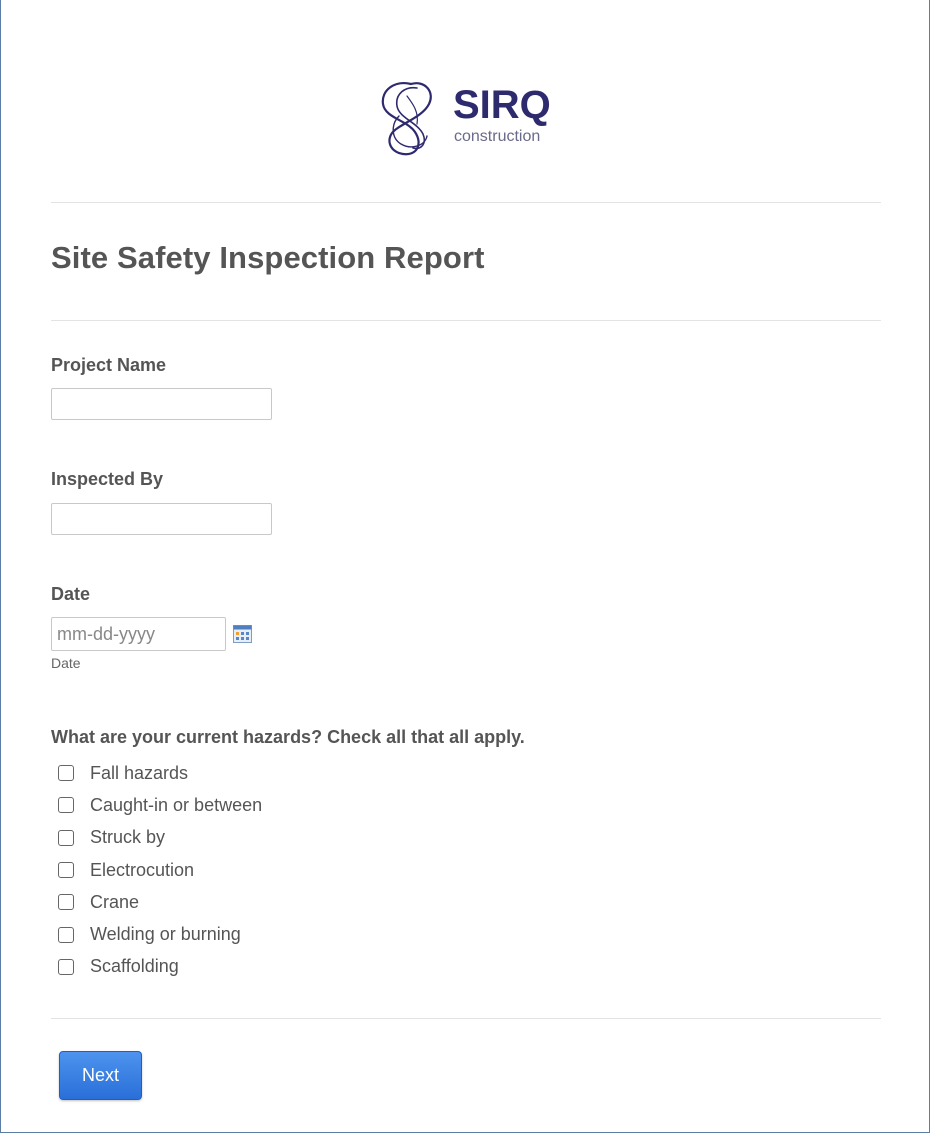  What do you see at coordinates (139, 772) in the screenshot?
I see `option-label: Fall hazards` at bounding box center [139, 772].